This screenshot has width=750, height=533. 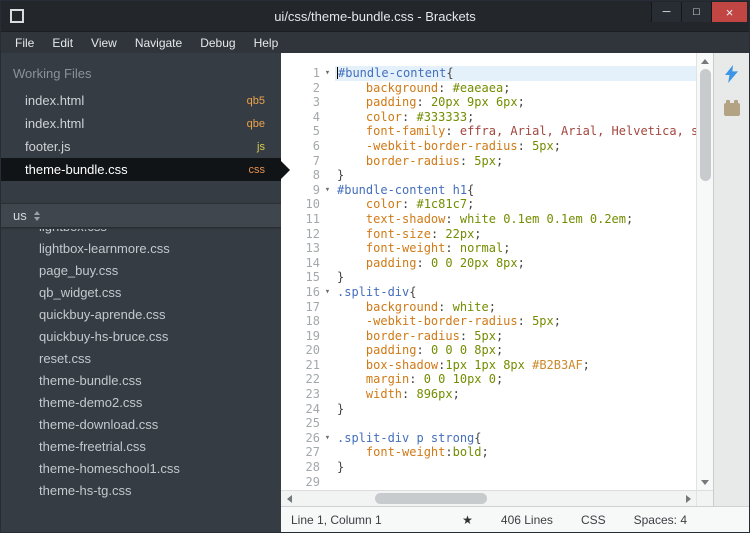 What do you see at coordinates (217, 43) in the screenshot?
I see `menu-item-debug: Debug` at bounding box center [217, 43].